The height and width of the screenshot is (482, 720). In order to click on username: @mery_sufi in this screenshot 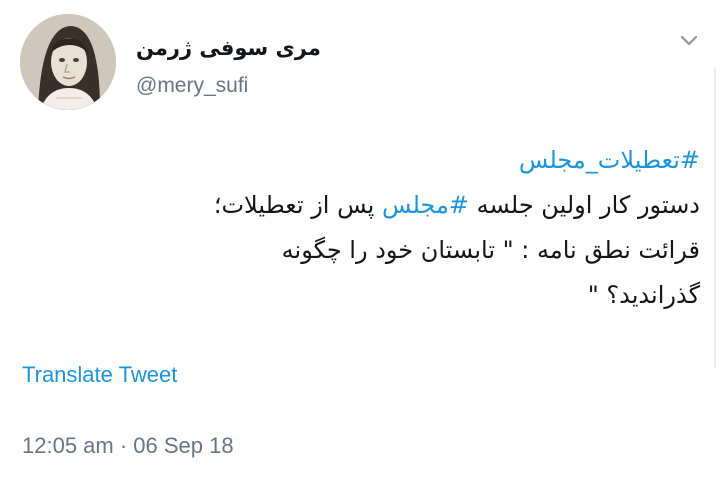, I will do `click(192, 86)`.